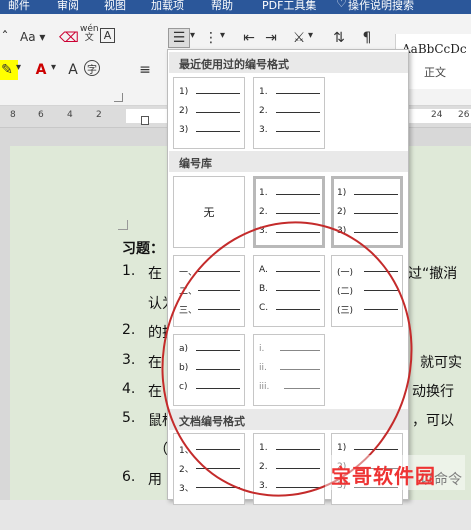  I want to click on list-number: 6., so click(129, 477).